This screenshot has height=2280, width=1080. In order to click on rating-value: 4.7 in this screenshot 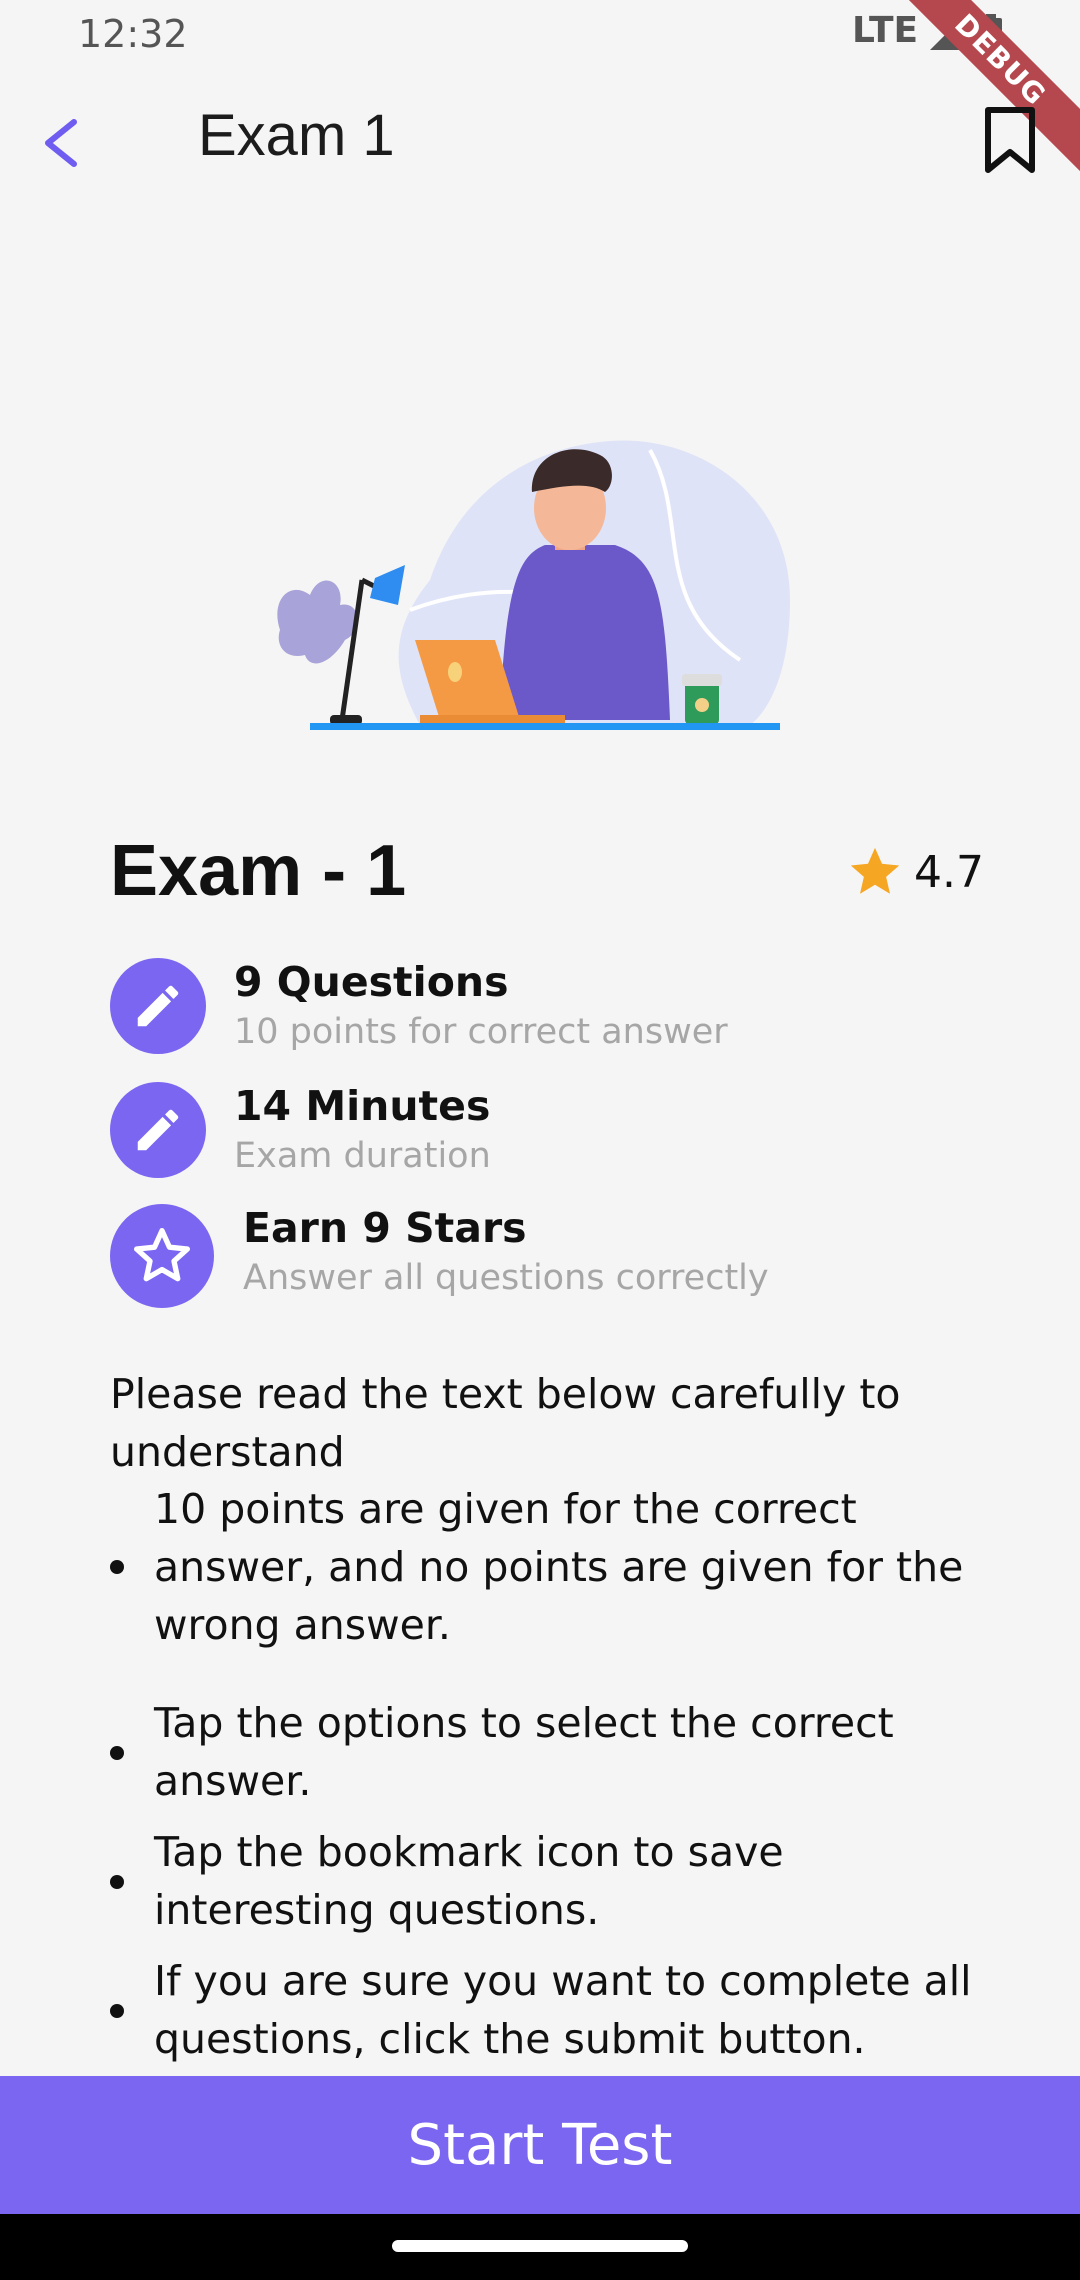, I will do `click(949, 872)`.